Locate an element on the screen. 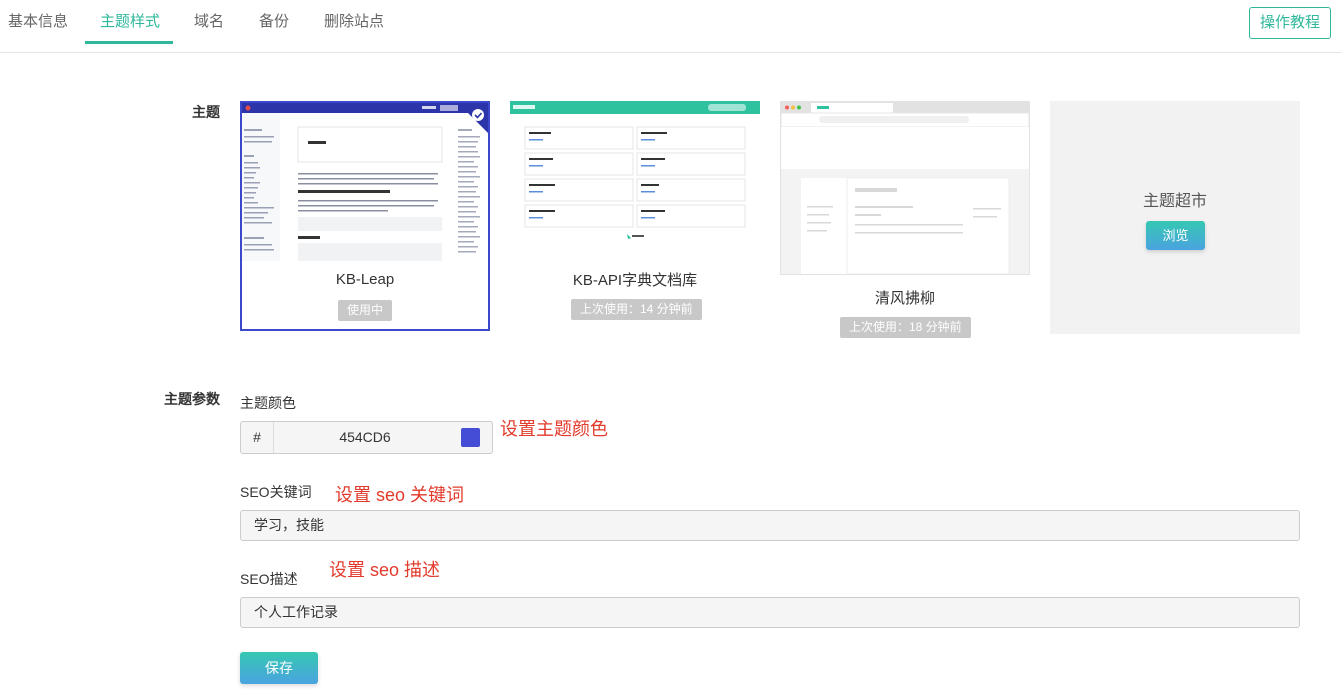 The image size is (1342, 697). theme-status-badge: 上次使用：18 分钟前 is located at coordinates (905, 327).